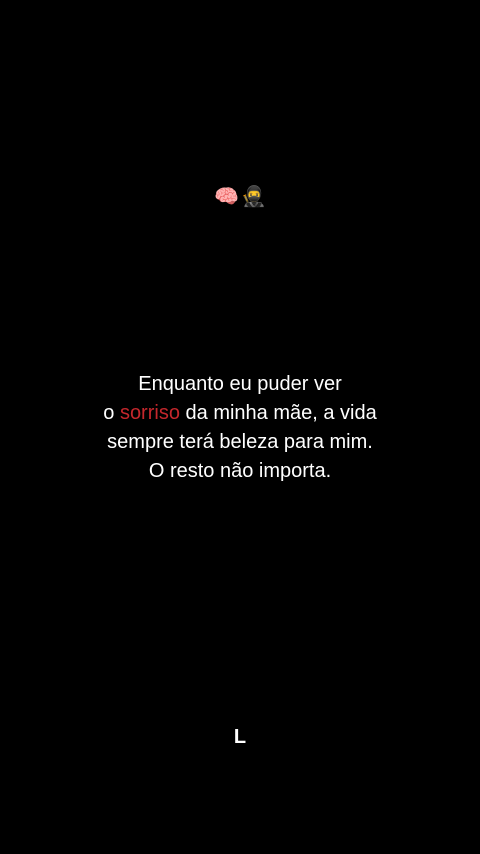 This screenshot has width=480, height=854. I want to click on highlighted-word: sorriso, so click(149, 413).